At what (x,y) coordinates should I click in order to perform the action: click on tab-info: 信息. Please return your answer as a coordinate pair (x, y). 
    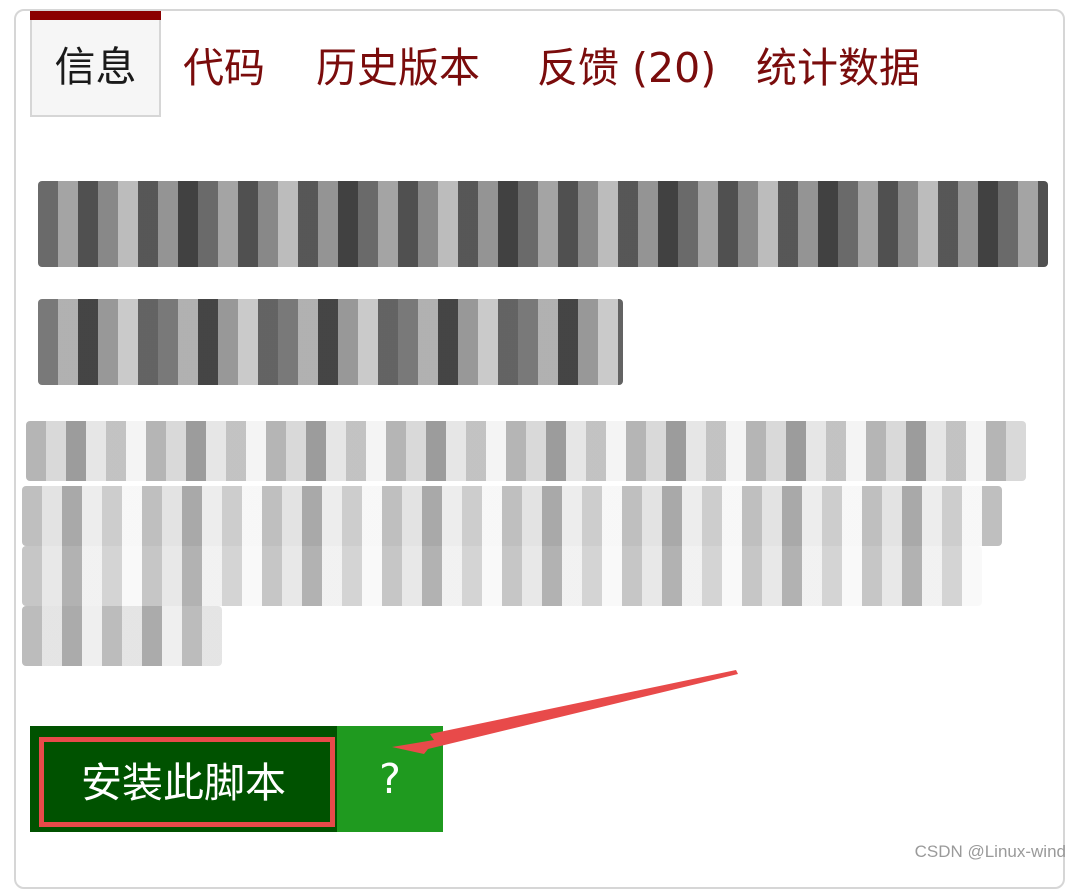
    Looking at the image, I should click on (95, 64).